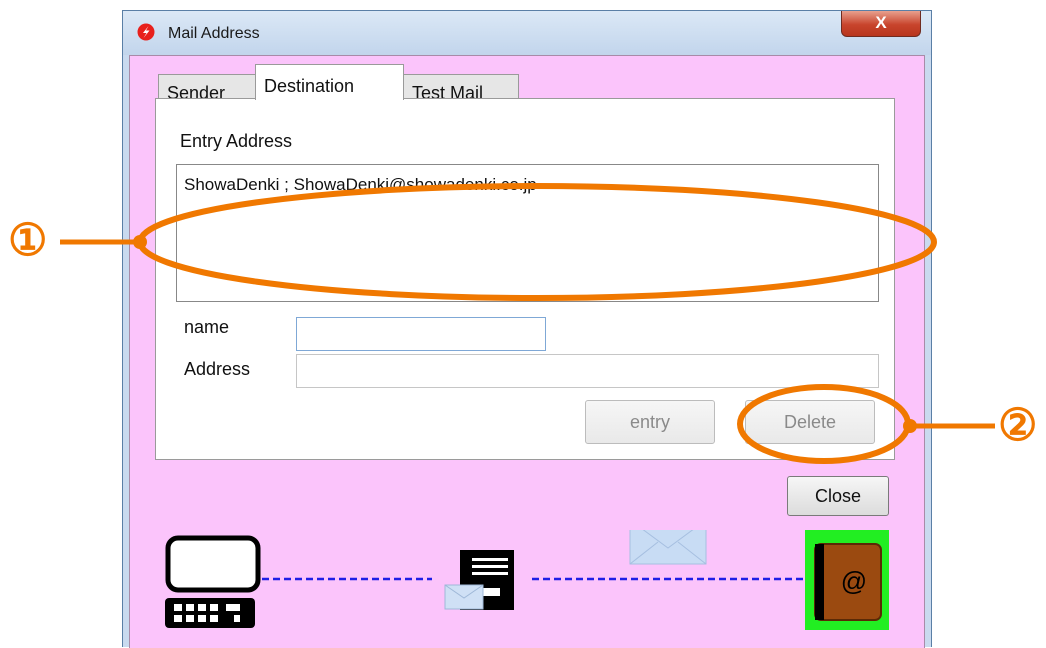  Describe the element at coordinates (213, 581) in the screenshot. I see `computer-icon` at that location.